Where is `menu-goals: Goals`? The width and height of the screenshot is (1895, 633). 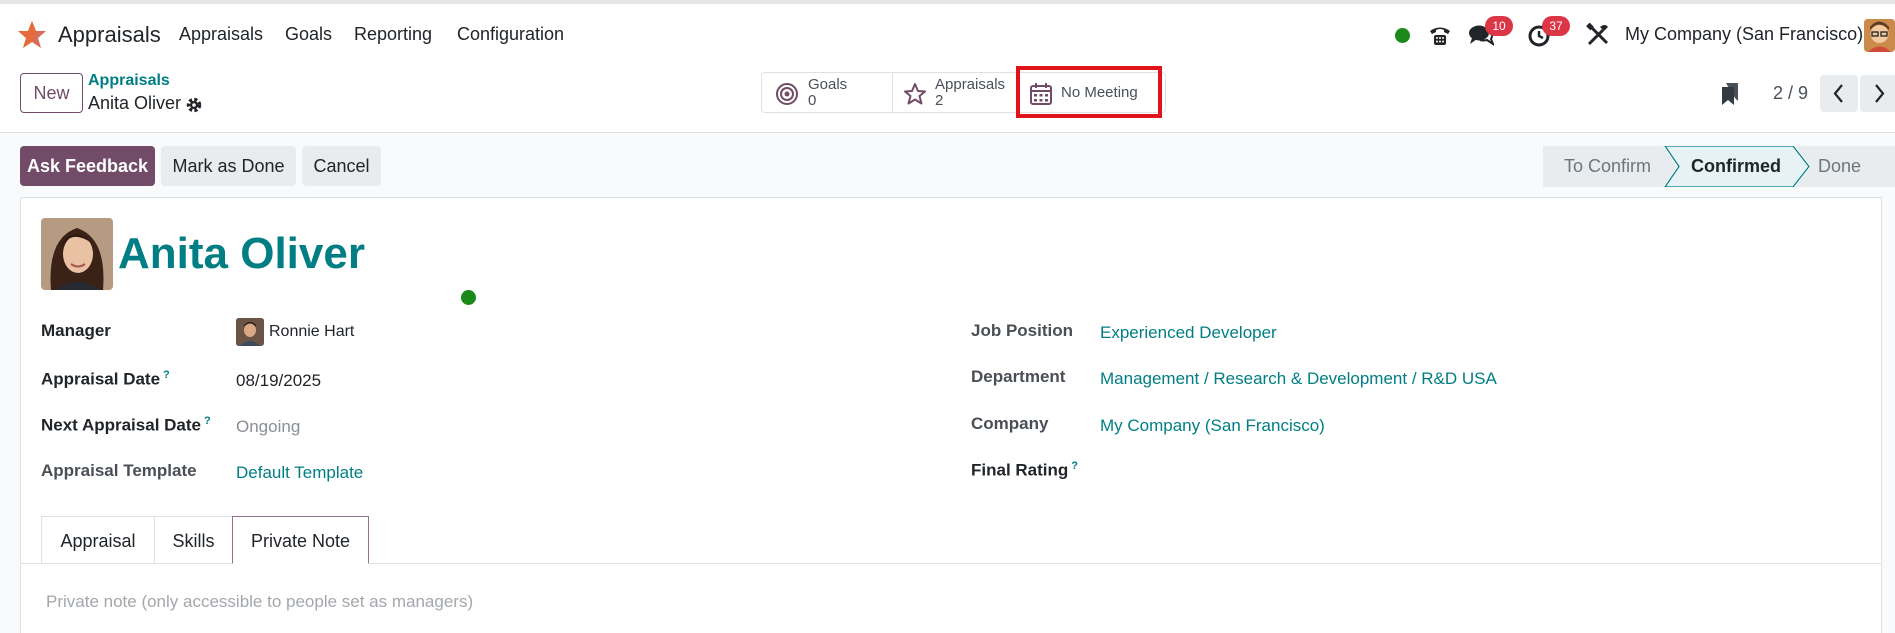
menu-goals: Goals is located at coordinates (308, 34).